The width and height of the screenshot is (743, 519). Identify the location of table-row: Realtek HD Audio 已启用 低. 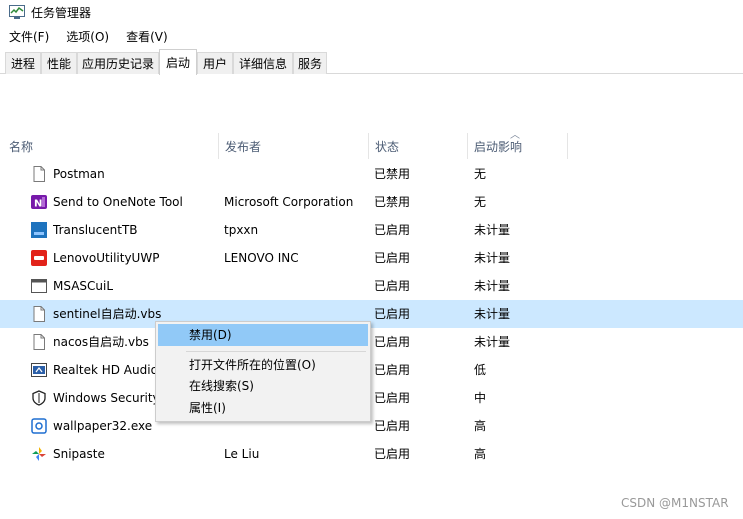
(371, 370).